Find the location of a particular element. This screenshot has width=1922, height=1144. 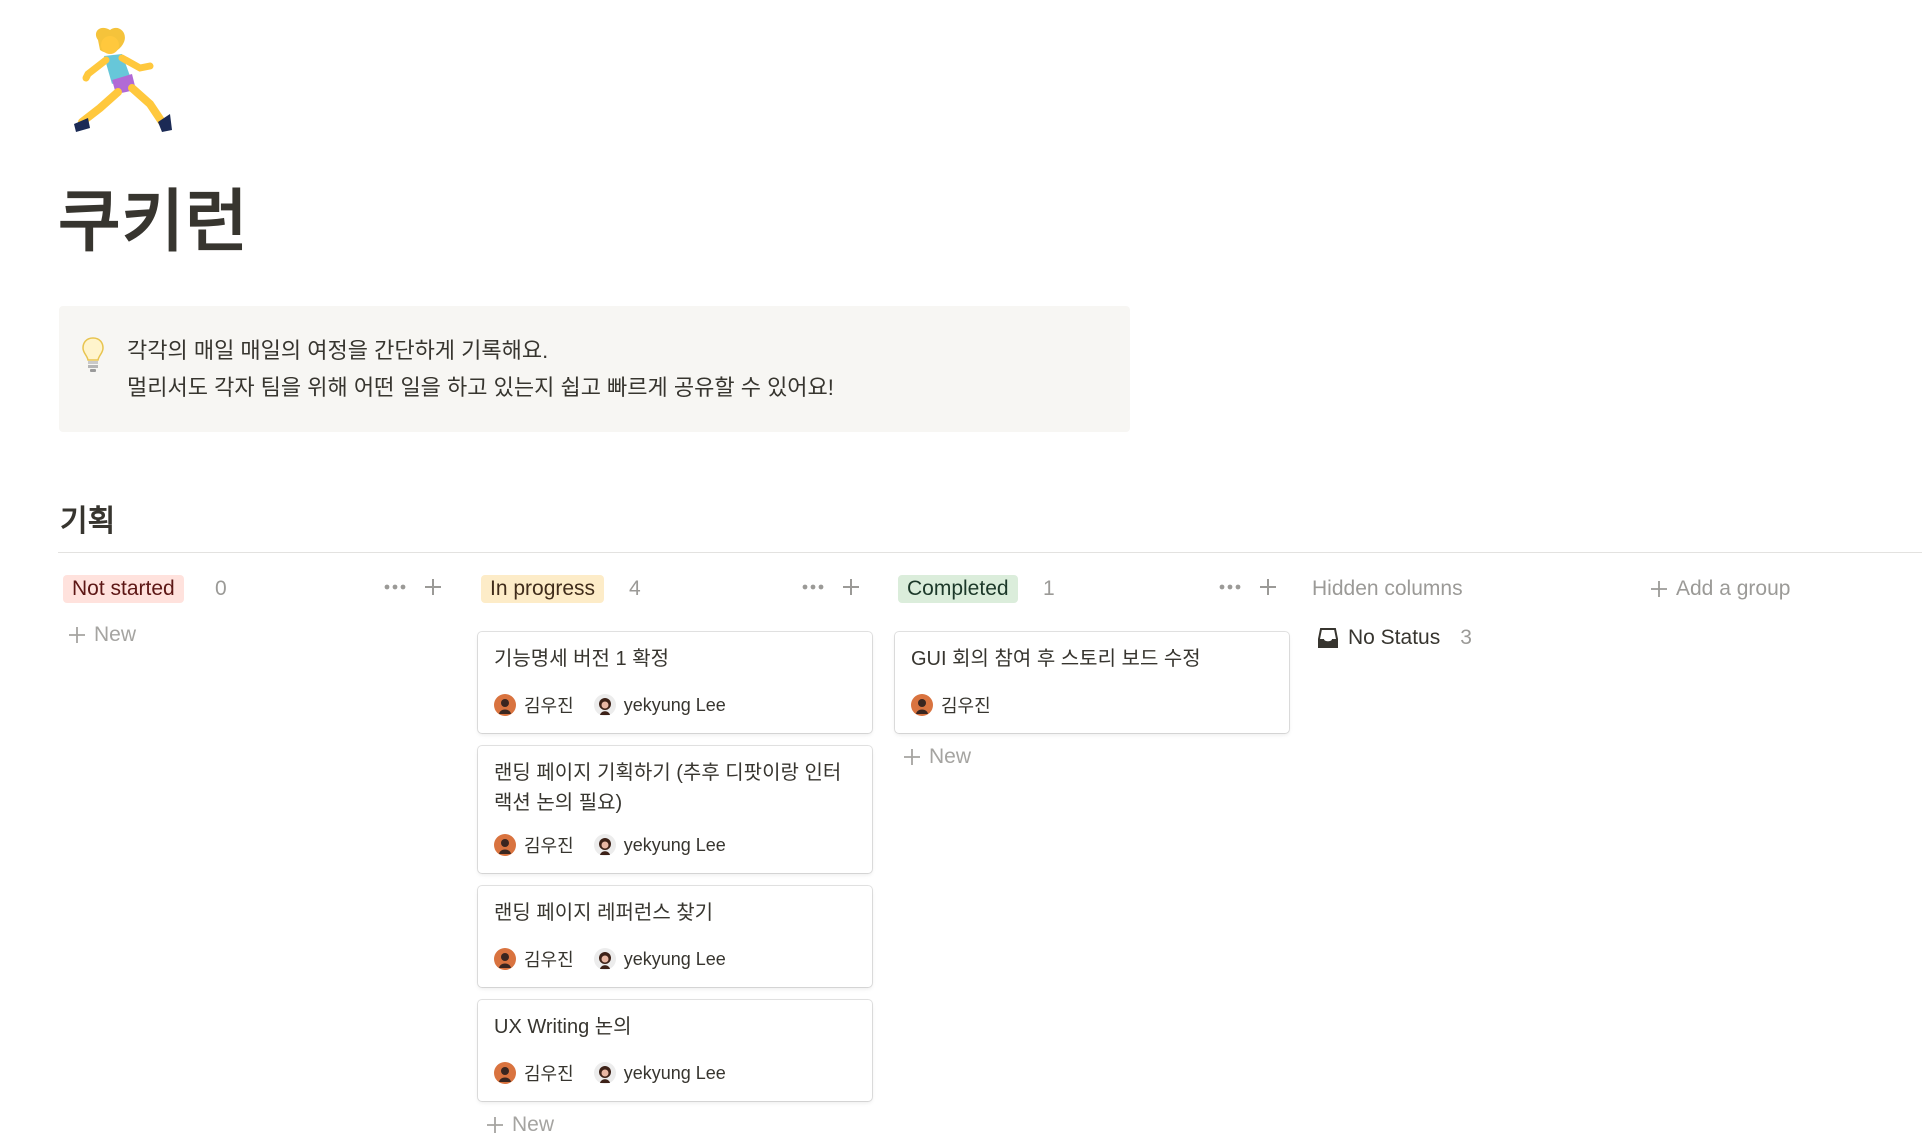

column-not-started: Not started 0 New is located at coordinates (258, 608).